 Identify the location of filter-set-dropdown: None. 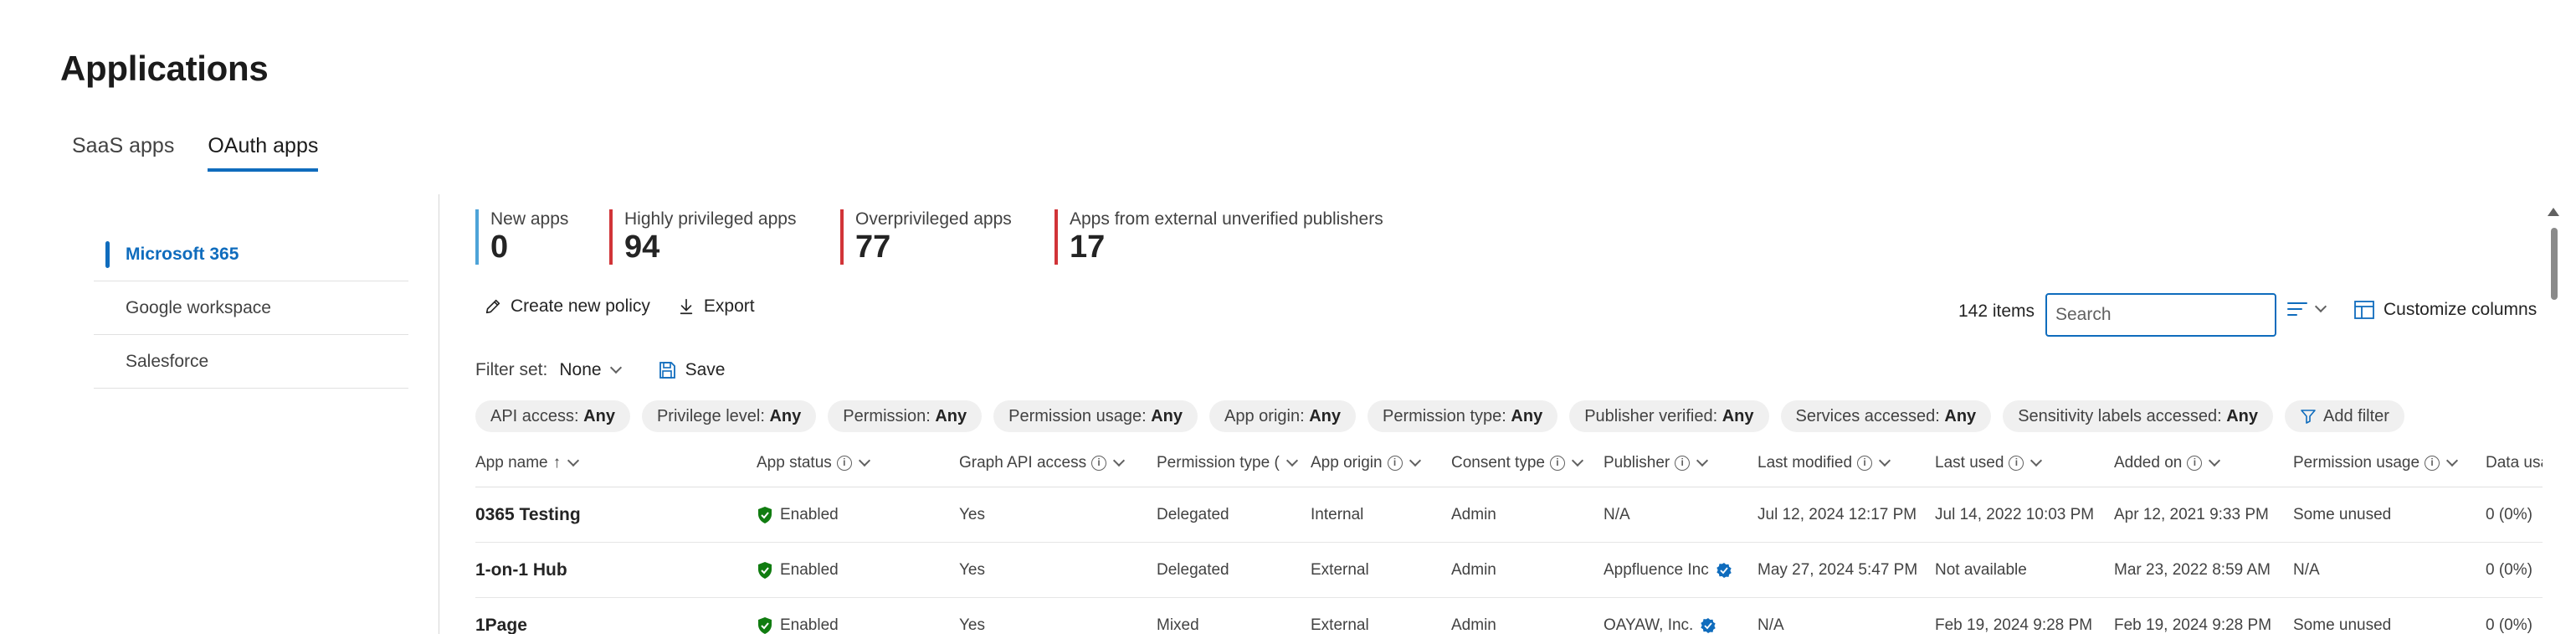
(590, 370).